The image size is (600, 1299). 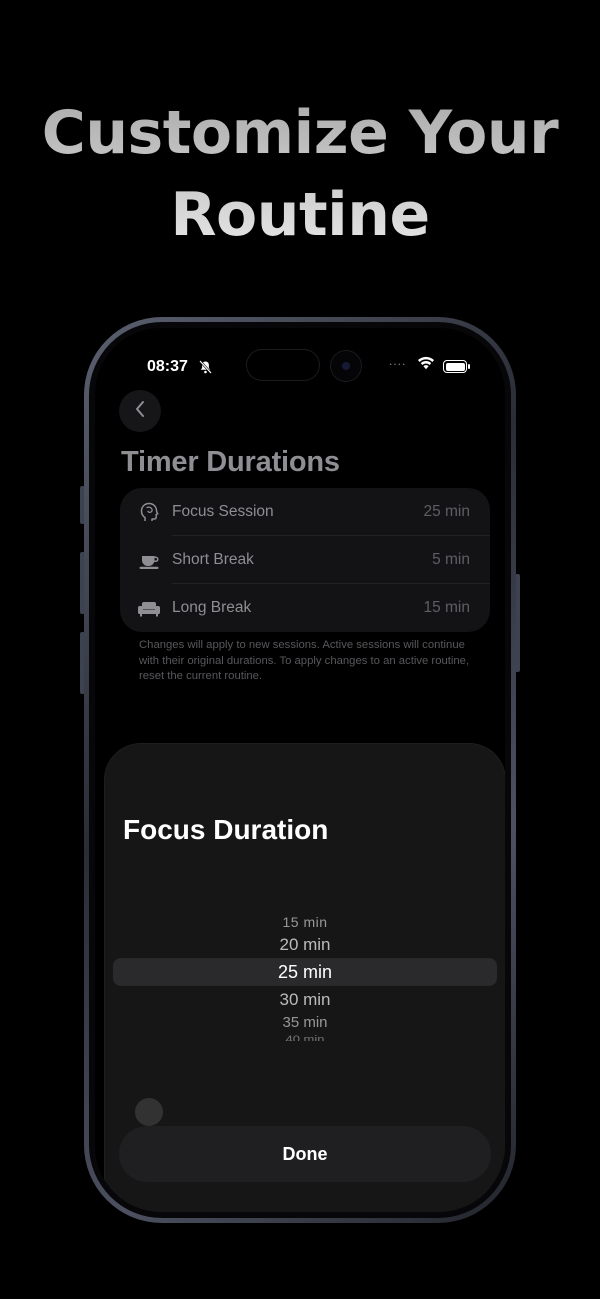 What do you see at coordinates (300, 215) in the screenshot?
I see `headline-line-2: Routine` at bounding box center [300, 215].